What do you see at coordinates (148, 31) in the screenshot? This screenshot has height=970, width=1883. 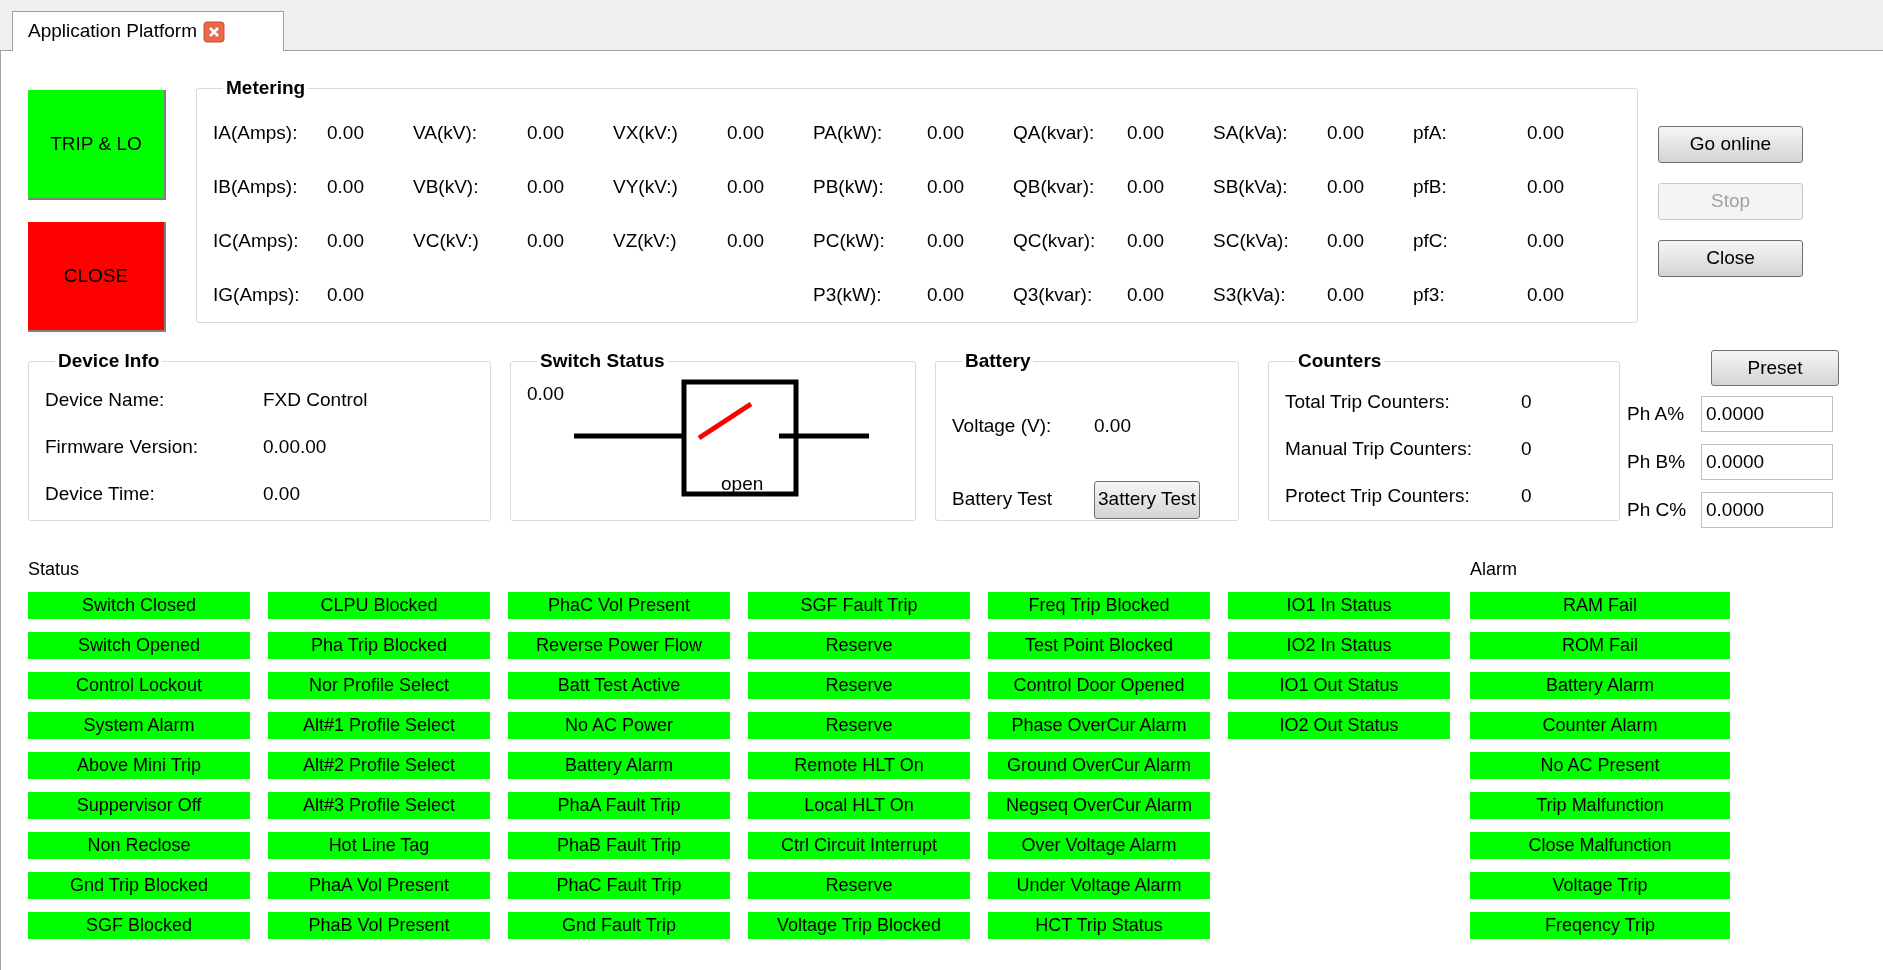 I see `tab: Application Platform` at bounding box center [148, 31].